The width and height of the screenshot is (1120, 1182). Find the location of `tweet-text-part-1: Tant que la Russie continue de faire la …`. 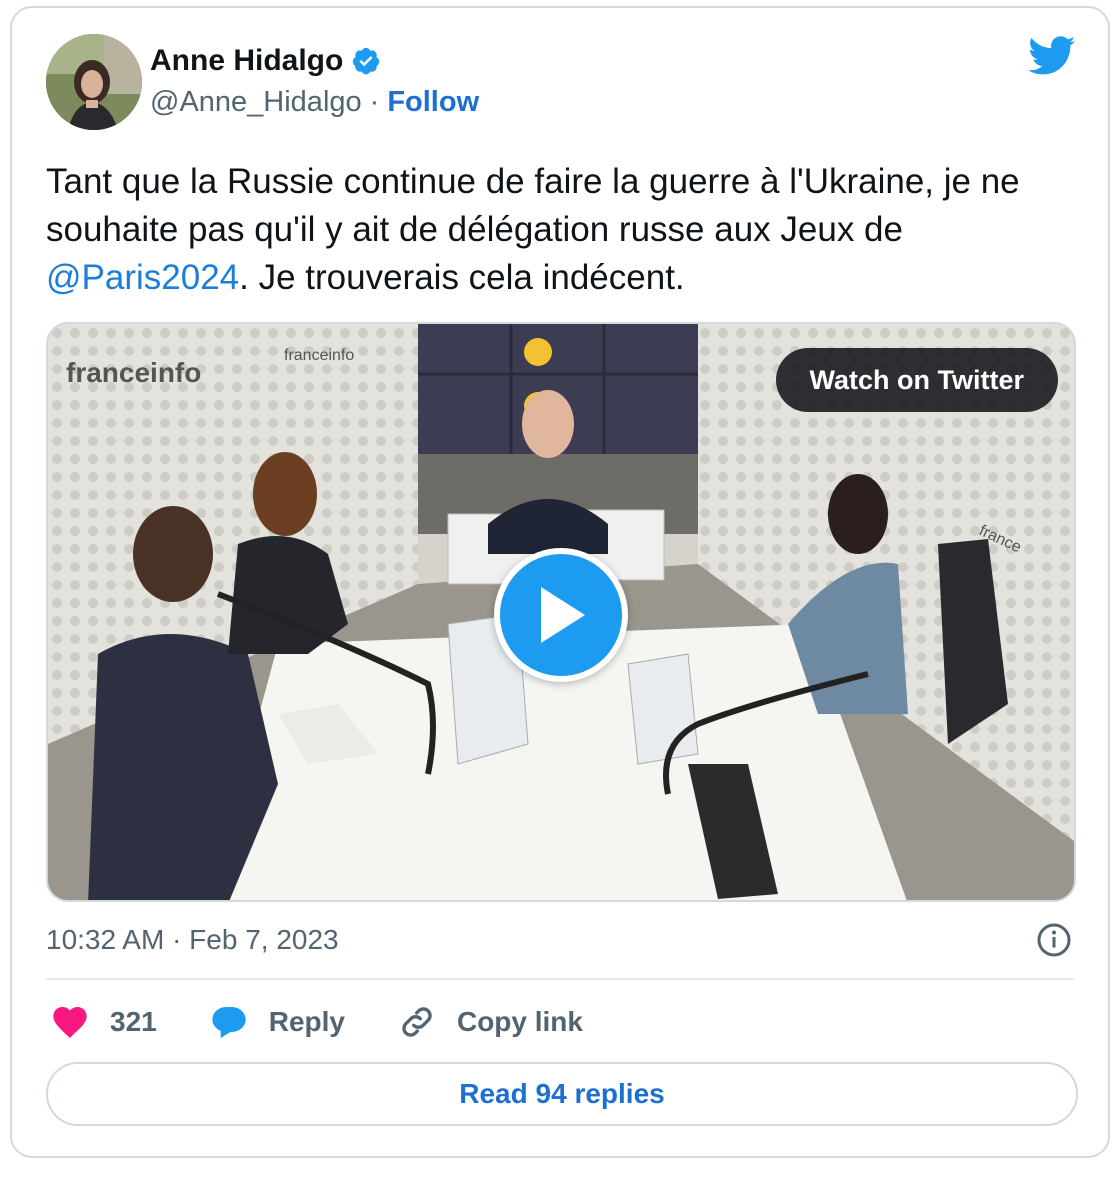

tweet-text-part-1: Tant que la Russie continue de faire la … is located at coordinates (533, 205).